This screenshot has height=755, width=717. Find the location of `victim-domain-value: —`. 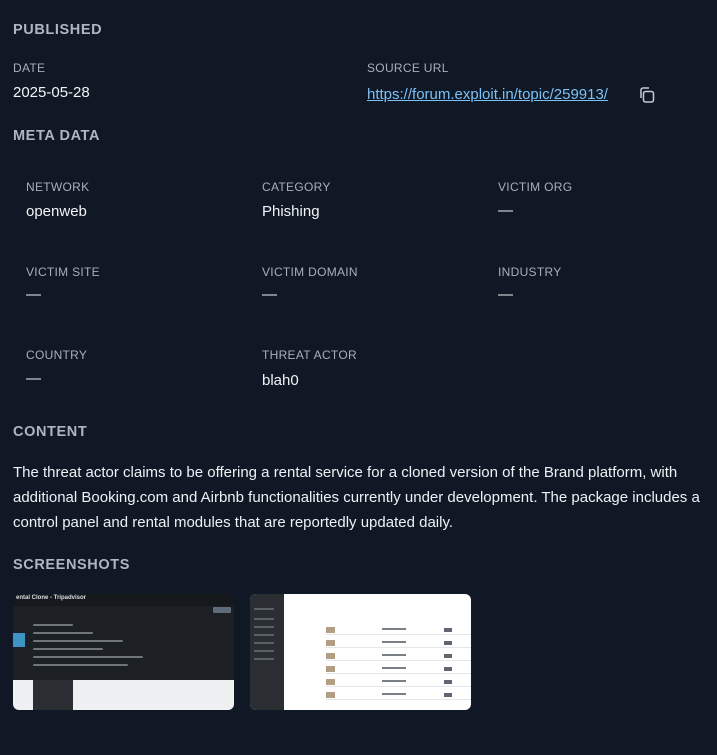

victim-domain-value: — is located at coordinates (269, 294).